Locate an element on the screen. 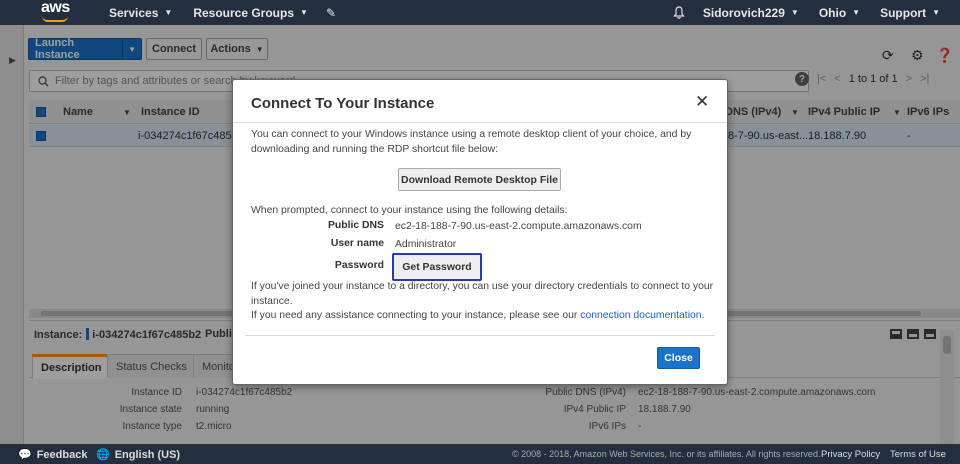 The width and height of the screenshot is (960, 464). bell-icon is located at coordinates (679, 12).